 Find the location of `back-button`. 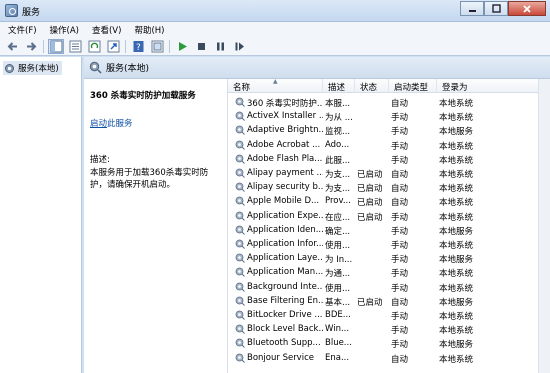

back-button is located at coordinates (12, 46).